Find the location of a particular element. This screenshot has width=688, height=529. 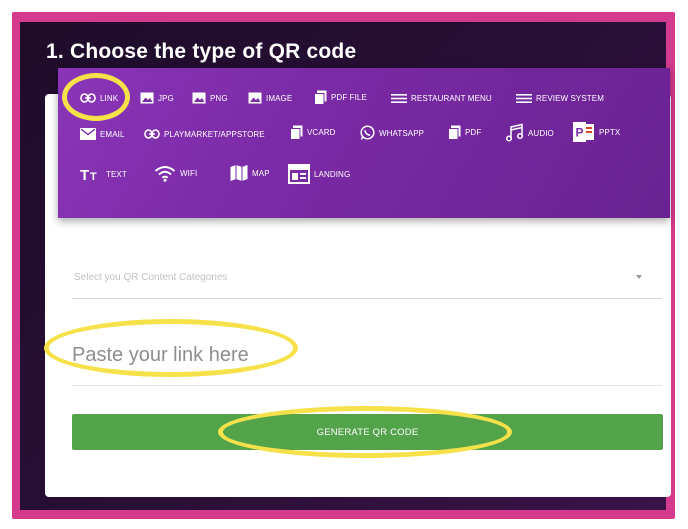

qr-type-label: PDF FILE is located at coordinates (349, 97).